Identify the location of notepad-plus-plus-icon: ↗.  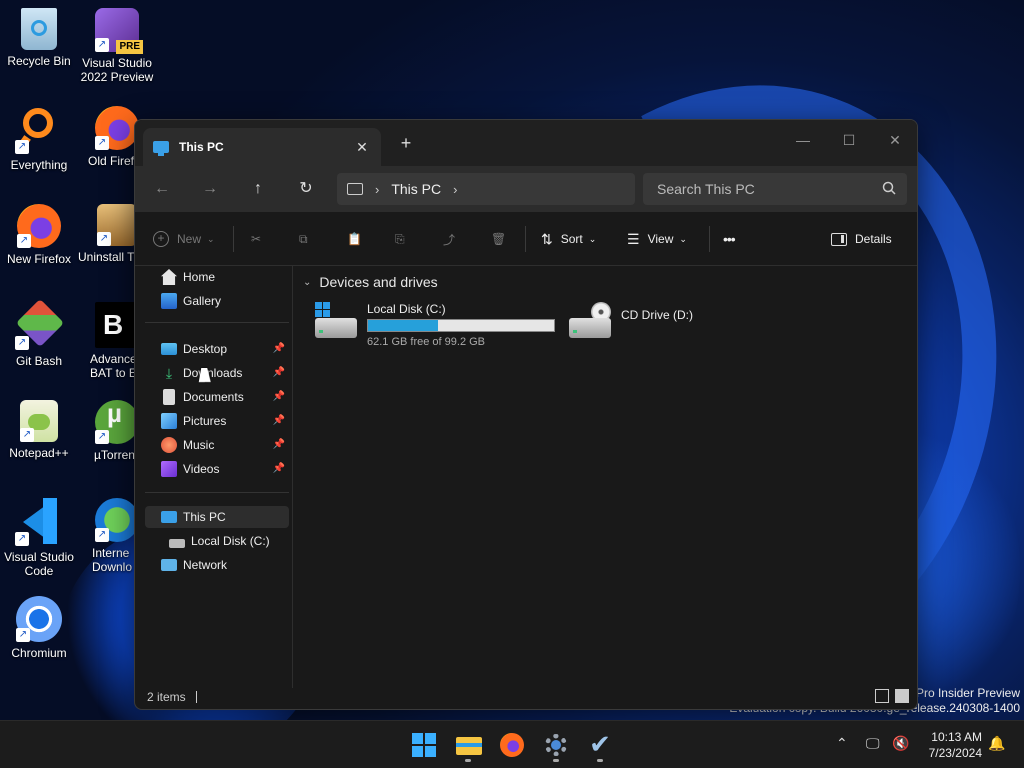
(39, 421).